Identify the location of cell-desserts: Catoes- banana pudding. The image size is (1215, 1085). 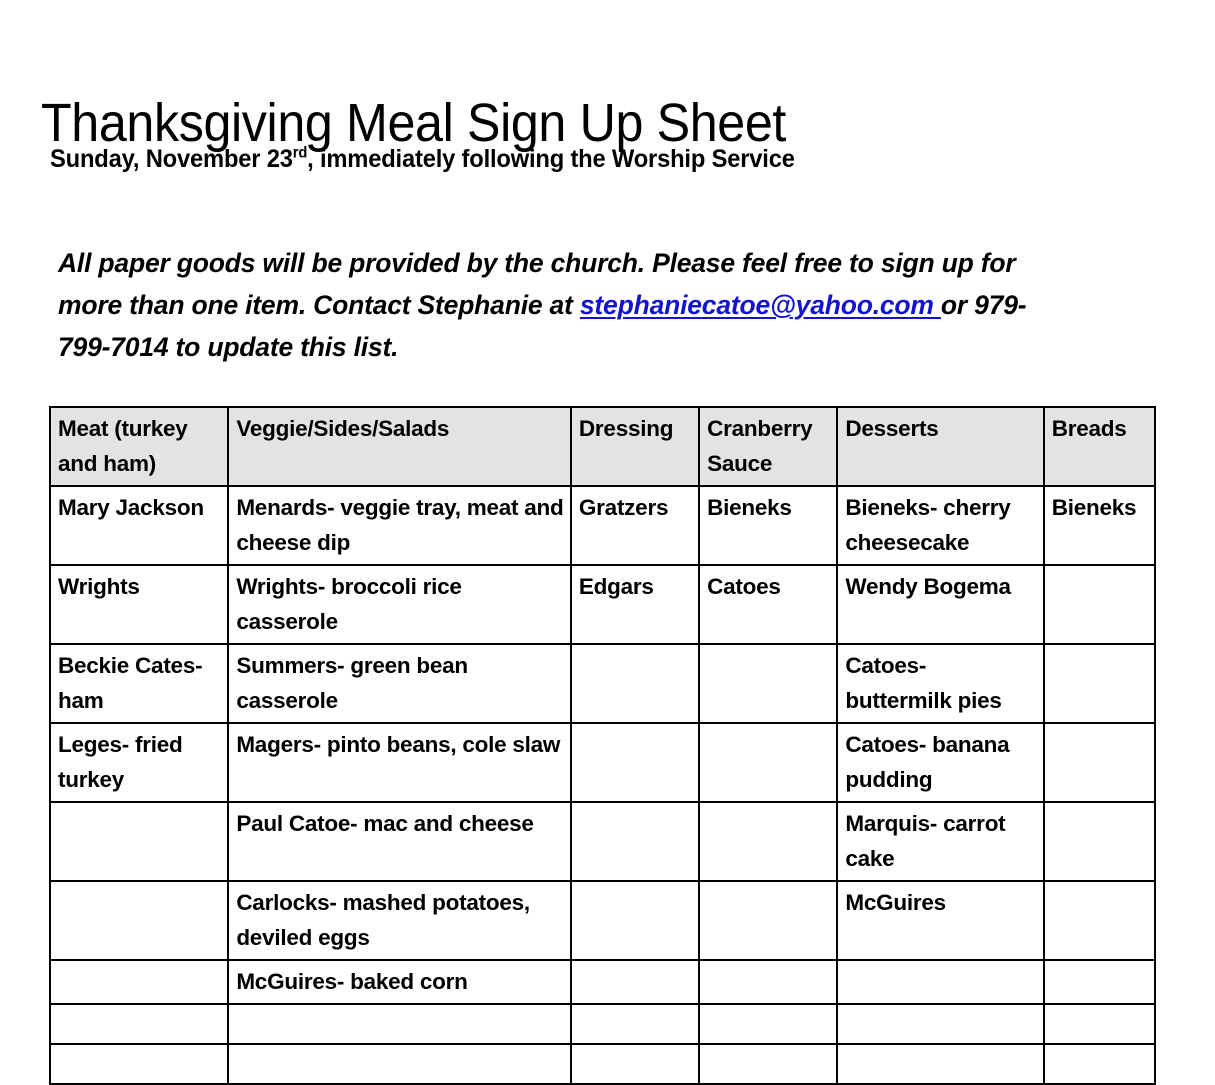
(940, 762).